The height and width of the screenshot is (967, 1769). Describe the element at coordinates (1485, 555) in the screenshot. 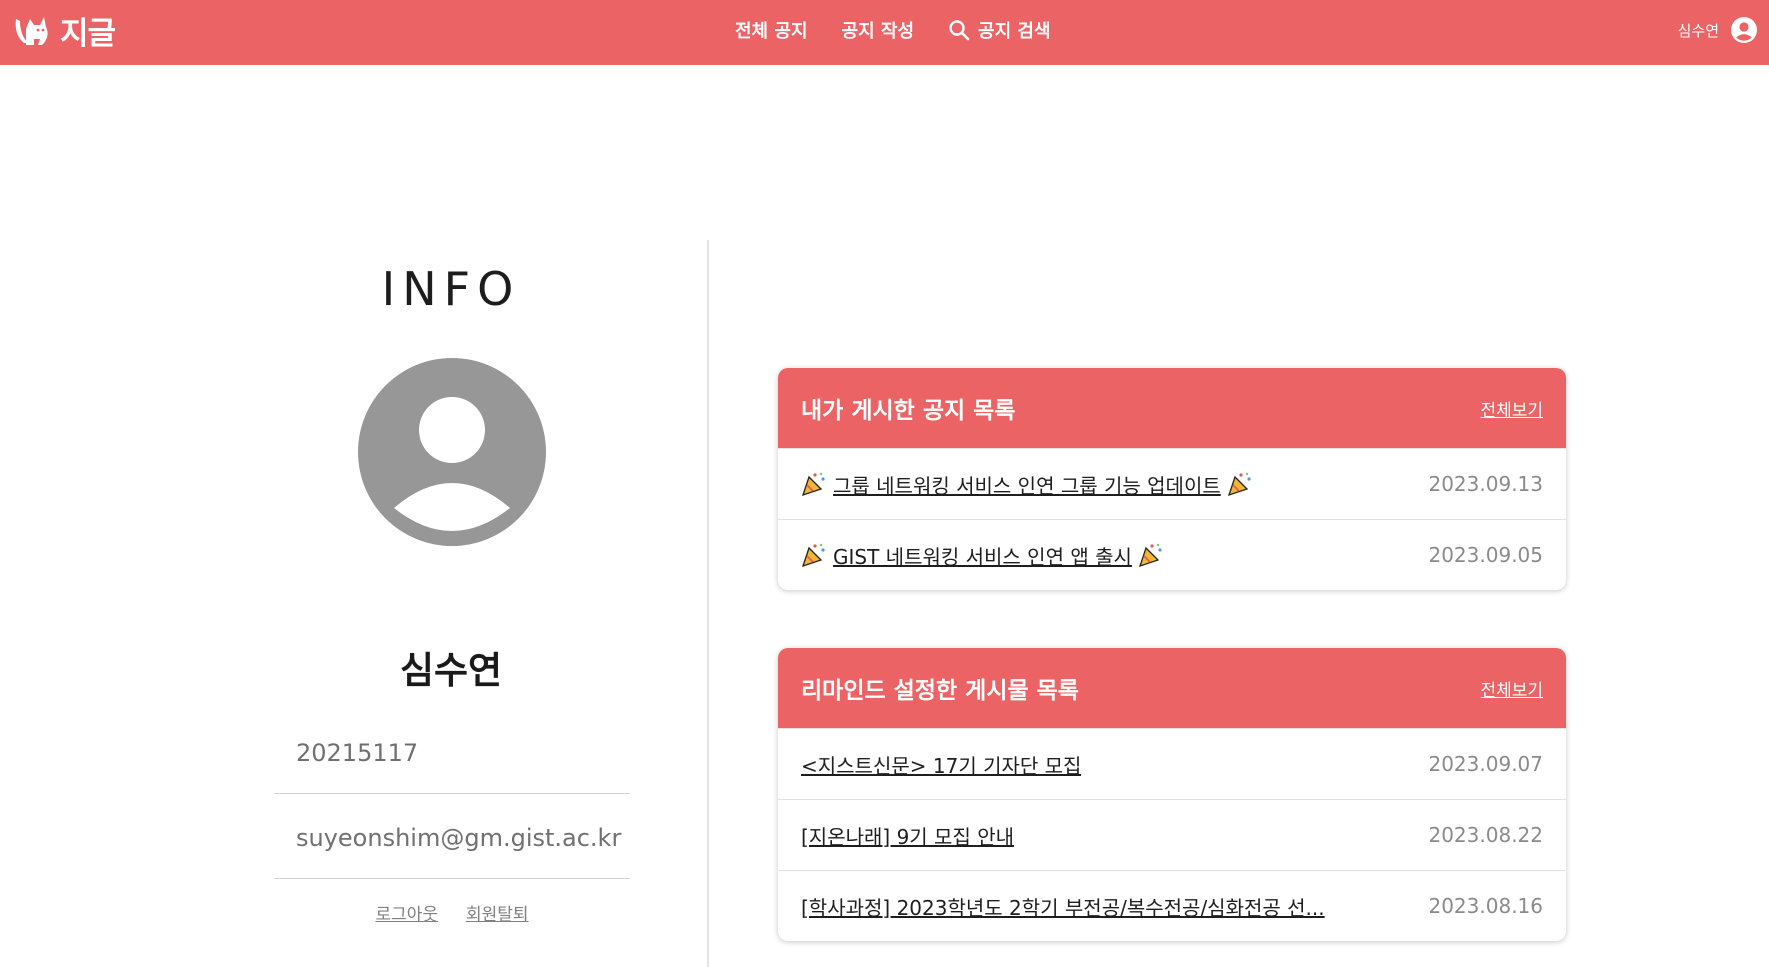

I see `my-post-date: 2023.09.05` at that location.